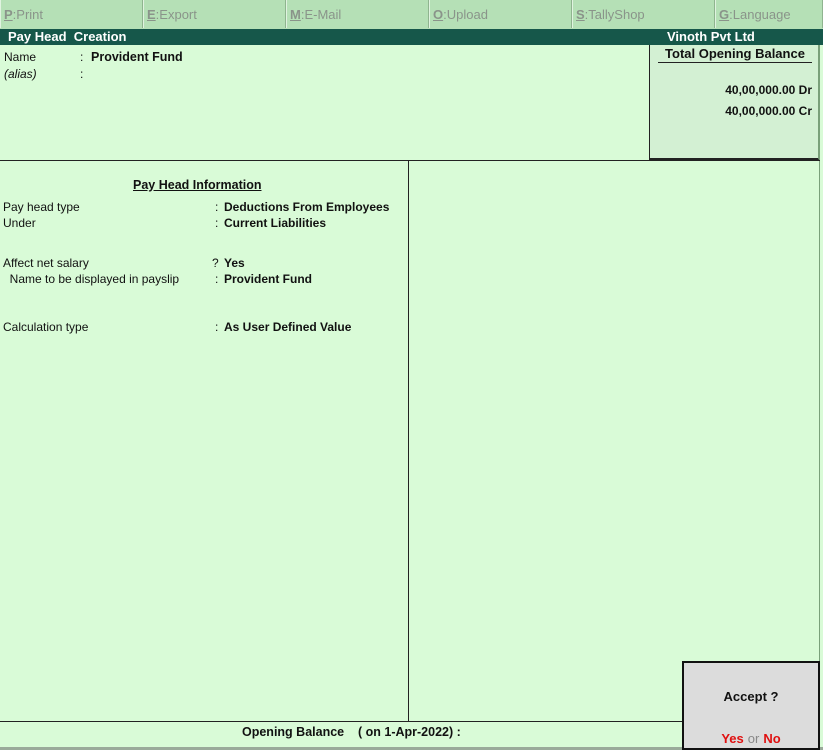 This screenshot has width=823, height=750. What do you see at coordinates (46, 327) in the screenshot?
I see `calculation-type-label: Calculation type` at bounding box center [46, 327].